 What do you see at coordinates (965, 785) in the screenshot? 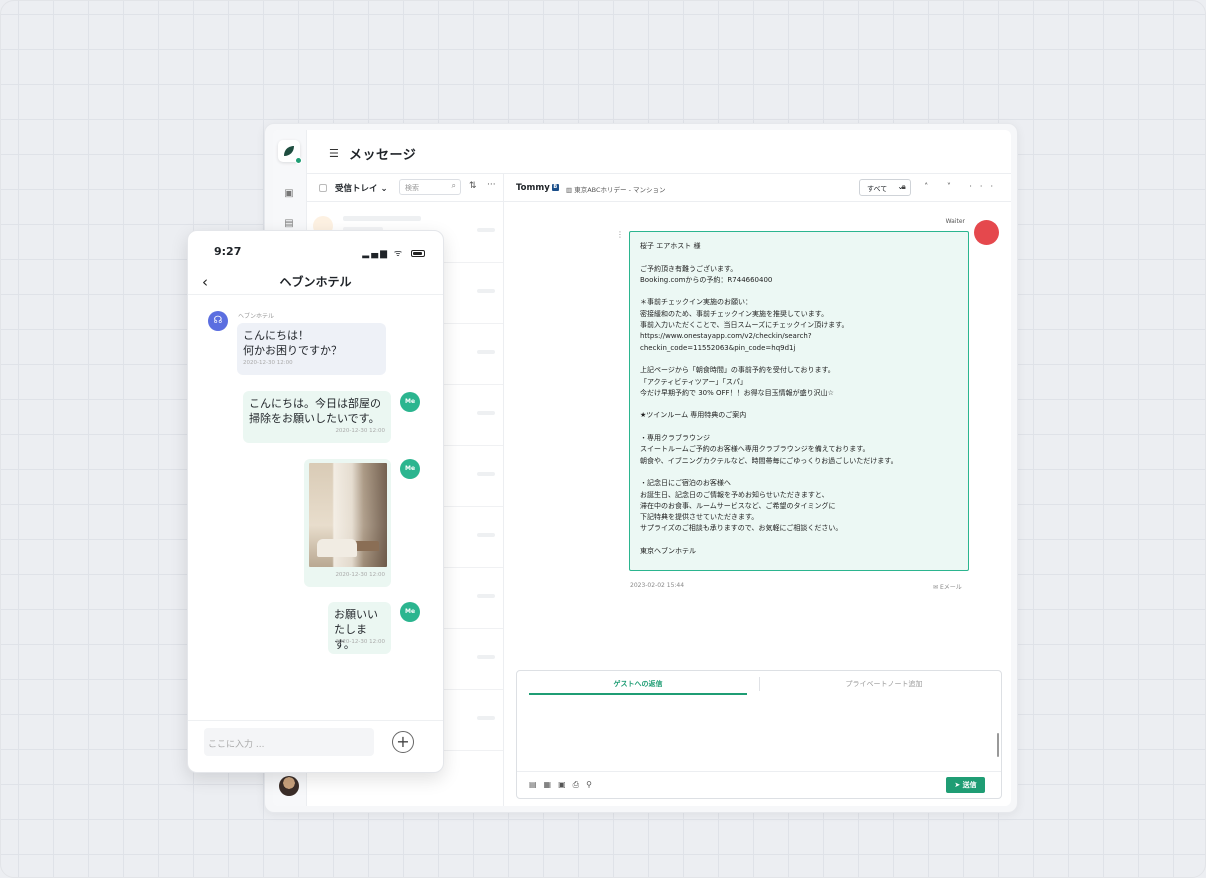
I see `send-button: ➤ 送信` at bounding box center [965, 785].